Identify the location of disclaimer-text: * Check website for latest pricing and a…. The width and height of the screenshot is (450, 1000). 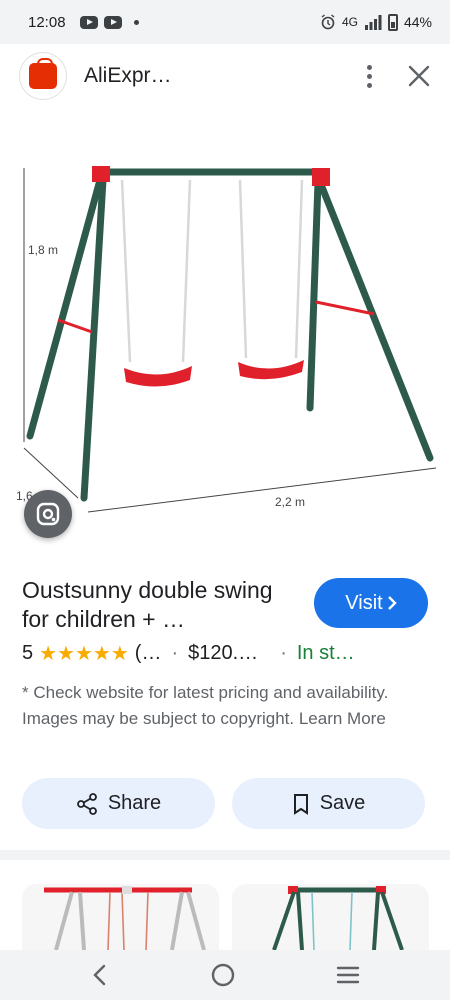
(205, 705).